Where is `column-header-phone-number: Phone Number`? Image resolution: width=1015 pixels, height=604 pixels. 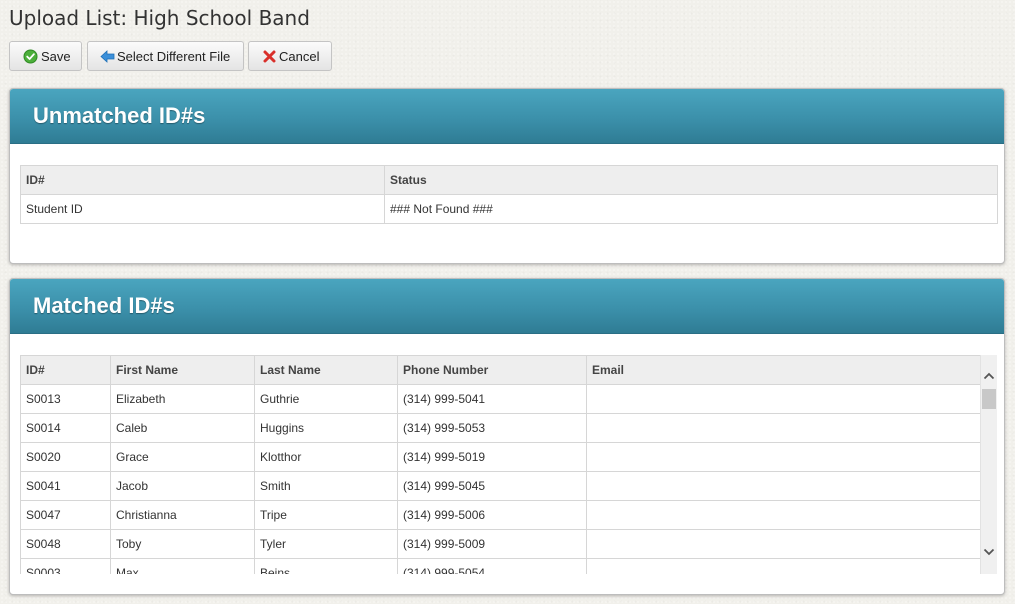
column-header-phone-number: Phone Number is located at coordinates (492, 370).